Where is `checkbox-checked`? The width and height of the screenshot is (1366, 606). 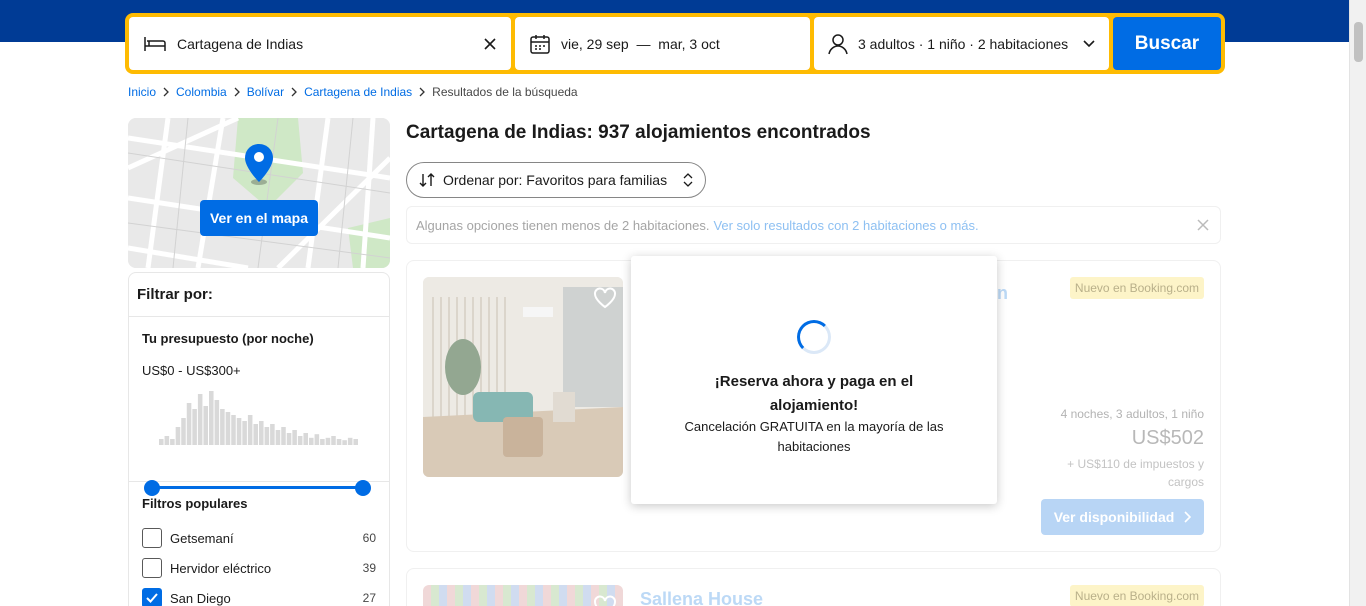 checkbox-checked is located at coordinates (152, 597).